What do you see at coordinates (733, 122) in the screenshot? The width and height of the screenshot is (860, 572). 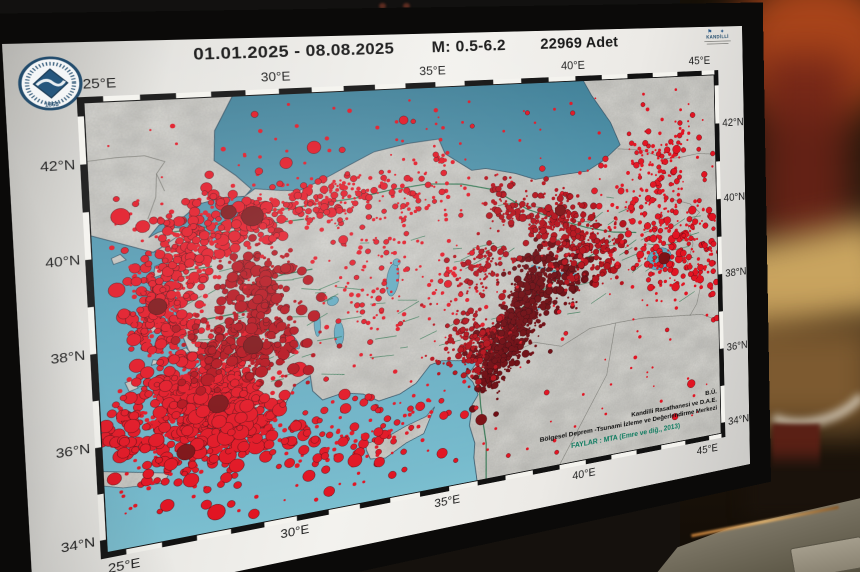 I see `lat-label-right-42: 42°N` at bounding box center [733, 122].